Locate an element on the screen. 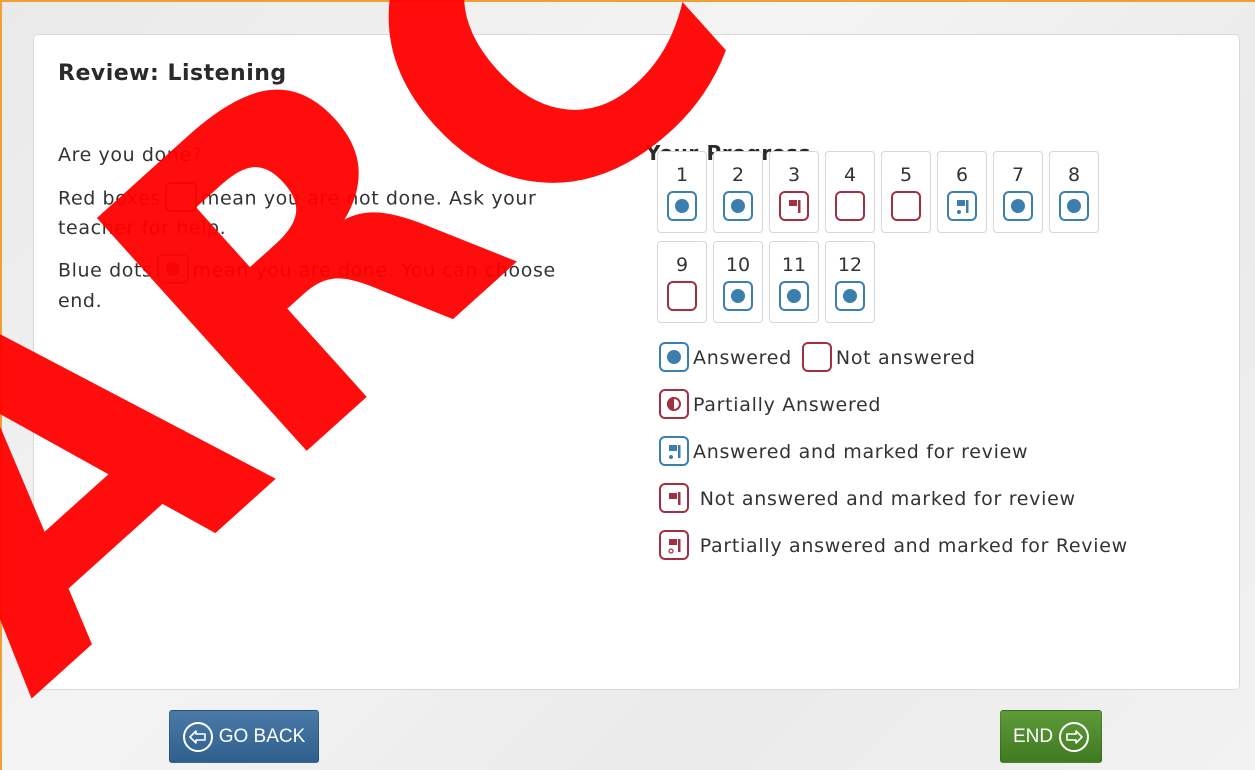  question-number: 1 is located at coordinates (682, 175).